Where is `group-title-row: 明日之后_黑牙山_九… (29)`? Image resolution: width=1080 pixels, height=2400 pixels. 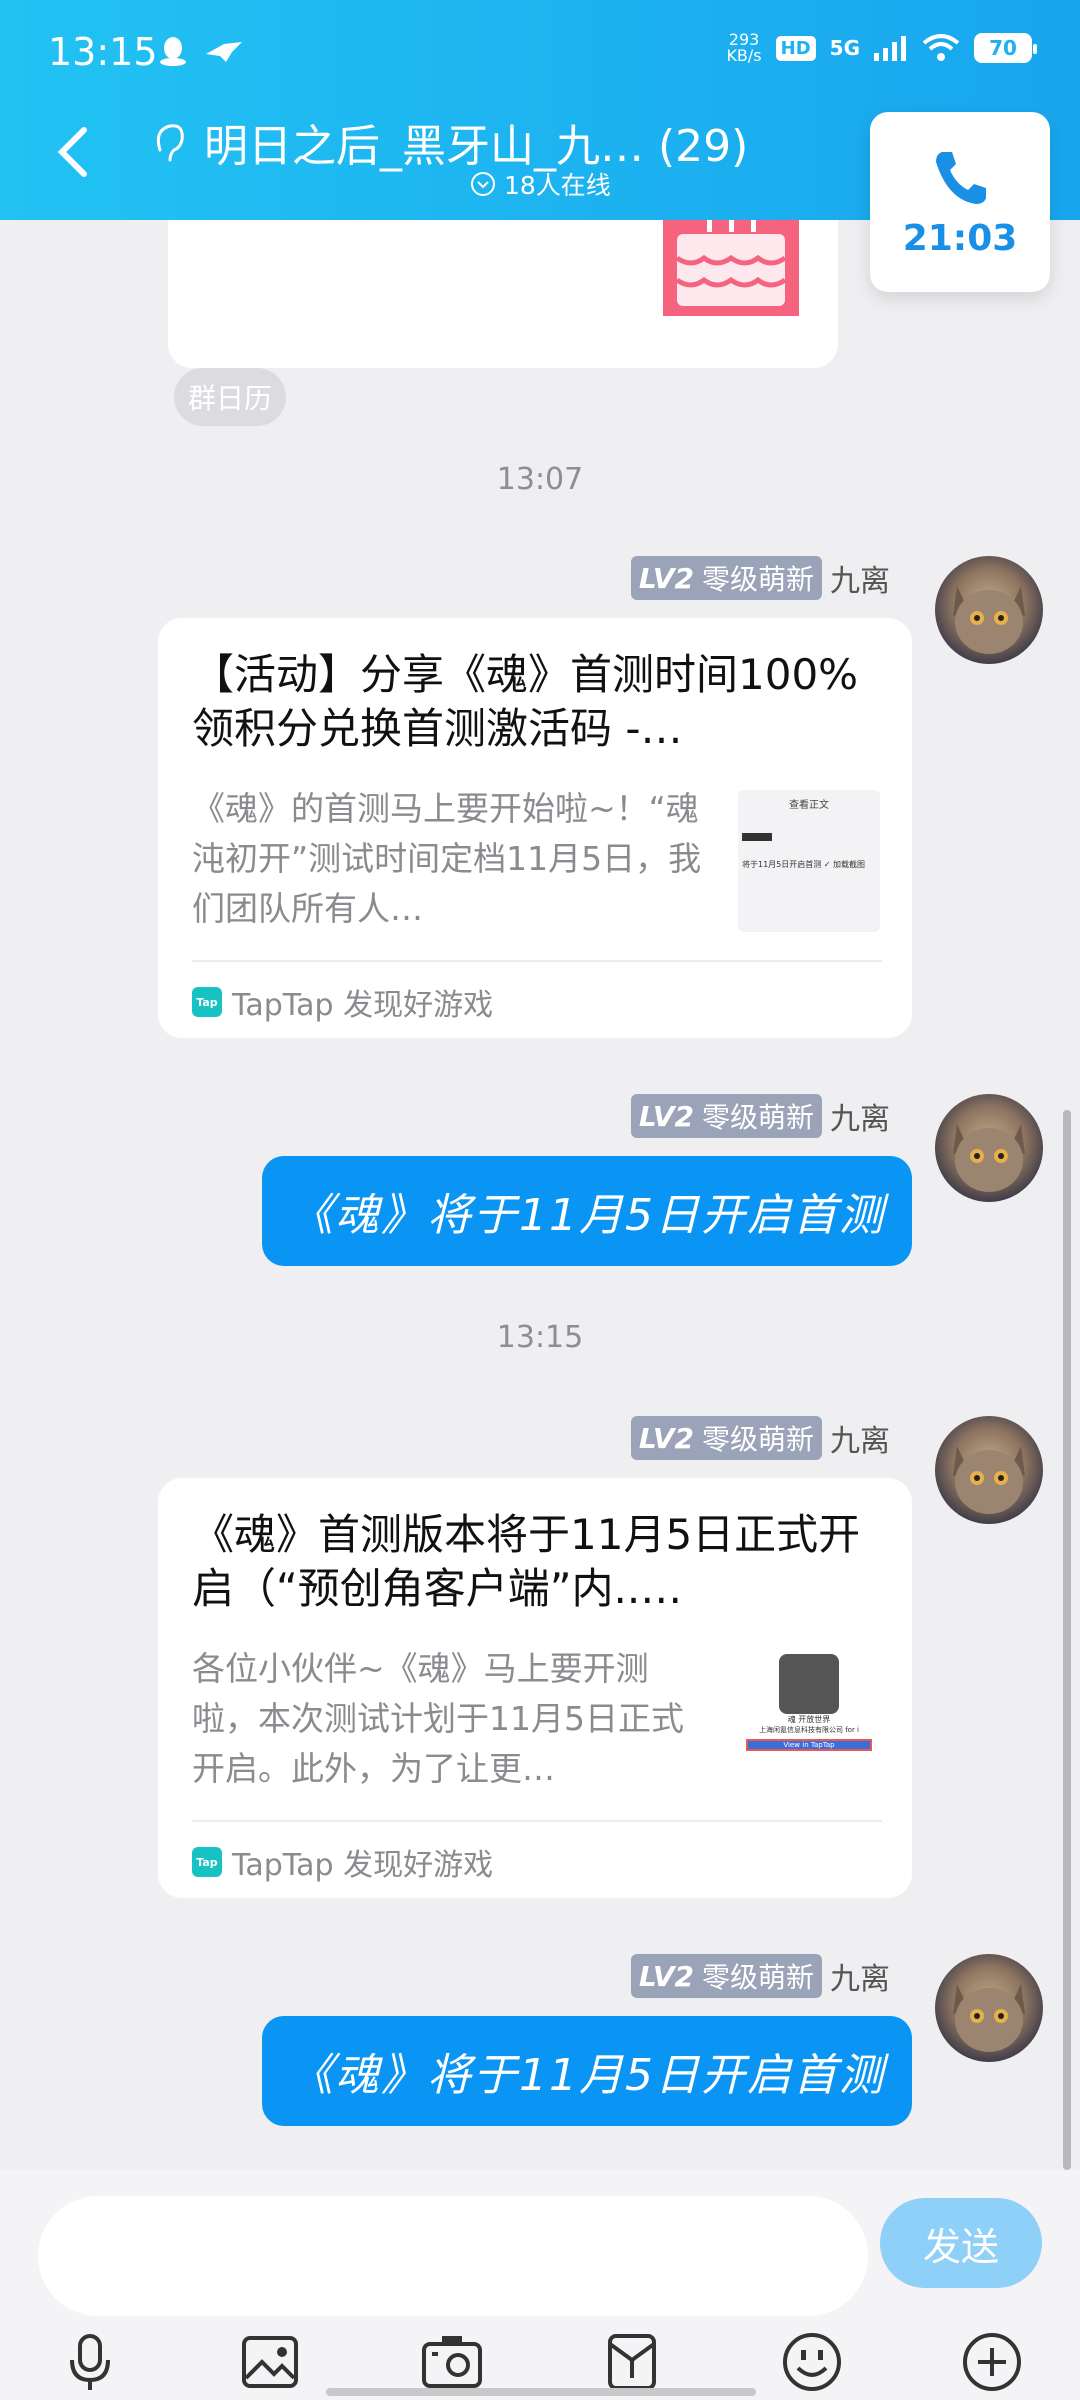
group-title-row: 明日之后_黑牙山_九… (29) is located at coordinates (449, 142).